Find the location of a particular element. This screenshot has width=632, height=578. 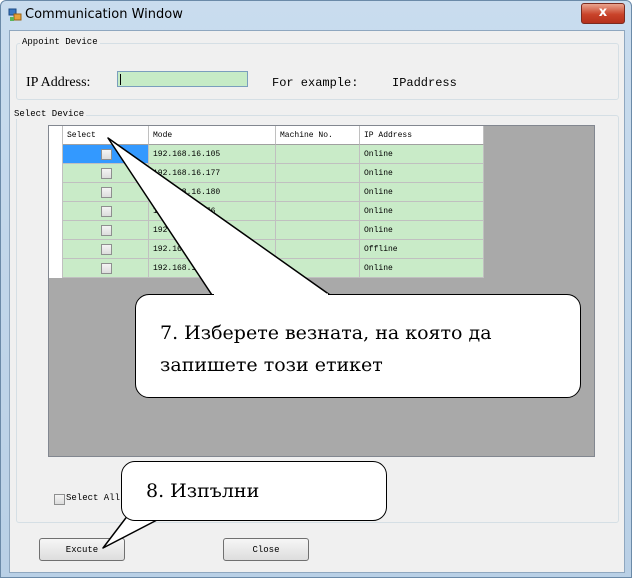

mode-cell: 192.168.1 is located at coordinates (212, 268).